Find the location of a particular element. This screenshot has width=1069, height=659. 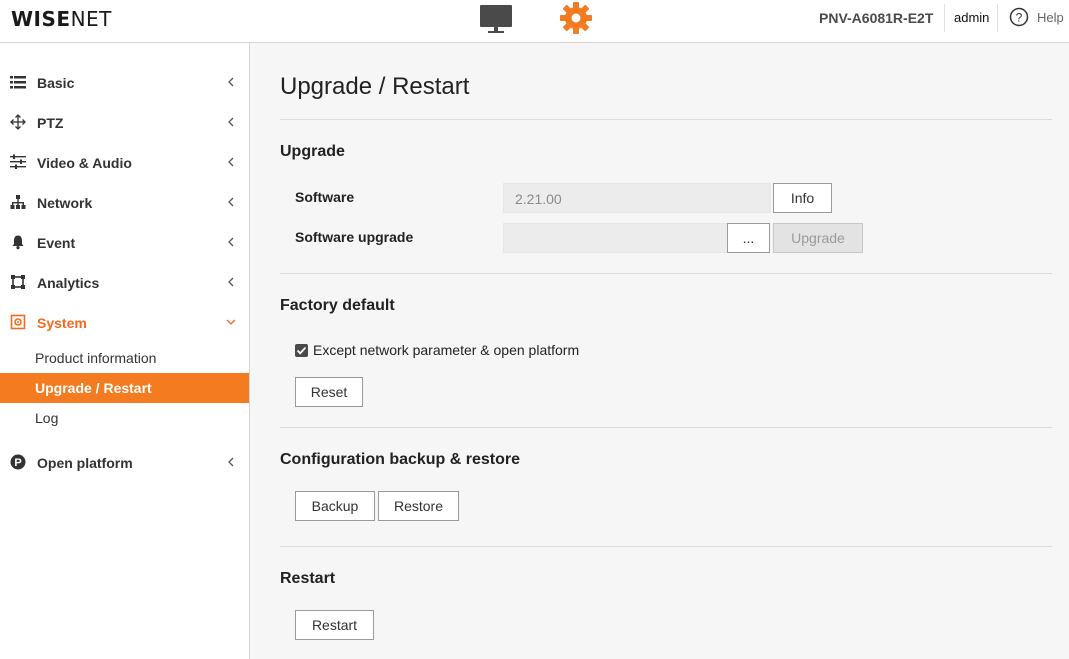

user-name: admin is located at coordinates (971, 17).